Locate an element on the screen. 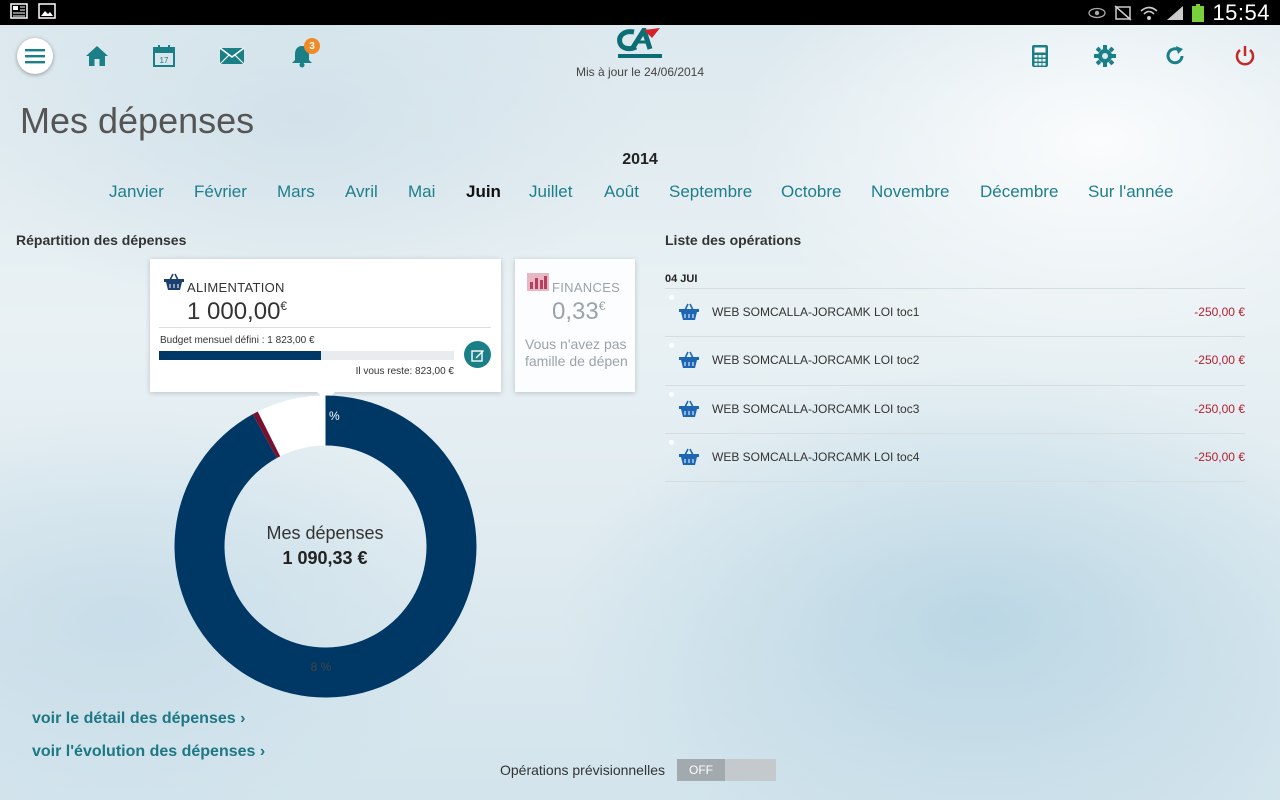  calendar-icon: 17 is located at coordinates (164, 56).